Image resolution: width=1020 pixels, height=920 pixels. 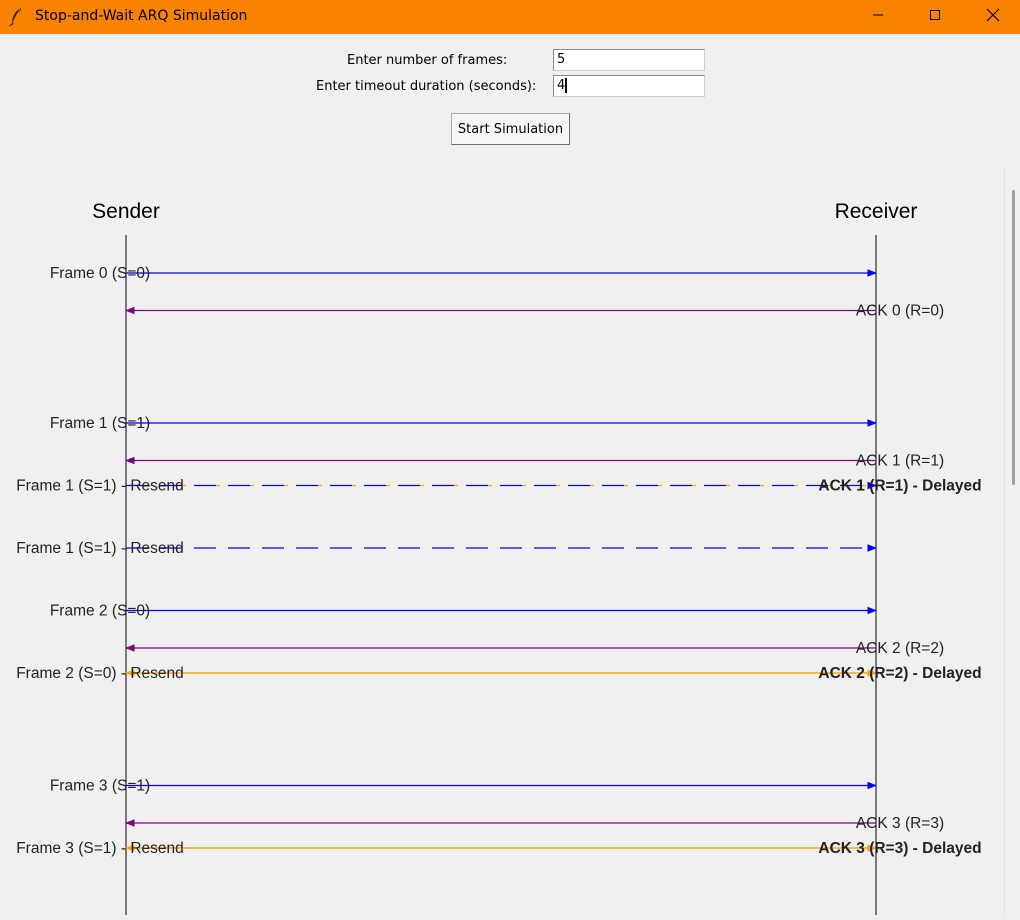 I want to click on delayed-ack-label: ACK 3 (R=3) - Delayed, so click(x=899, y=848).